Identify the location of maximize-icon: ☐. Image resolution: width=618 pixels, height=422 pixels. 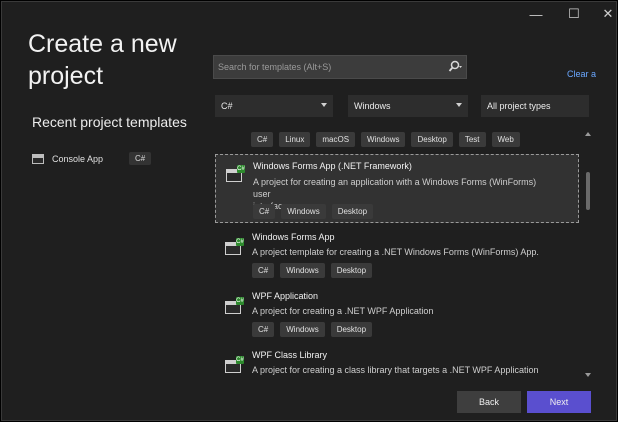
(574, 13).